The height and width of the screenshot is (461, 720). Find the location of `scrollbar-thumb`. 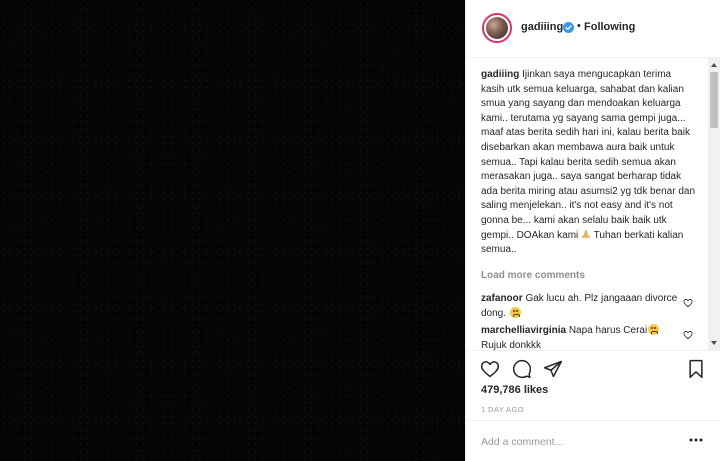

scrollbar-thumb is located at coordinates (714, 100).